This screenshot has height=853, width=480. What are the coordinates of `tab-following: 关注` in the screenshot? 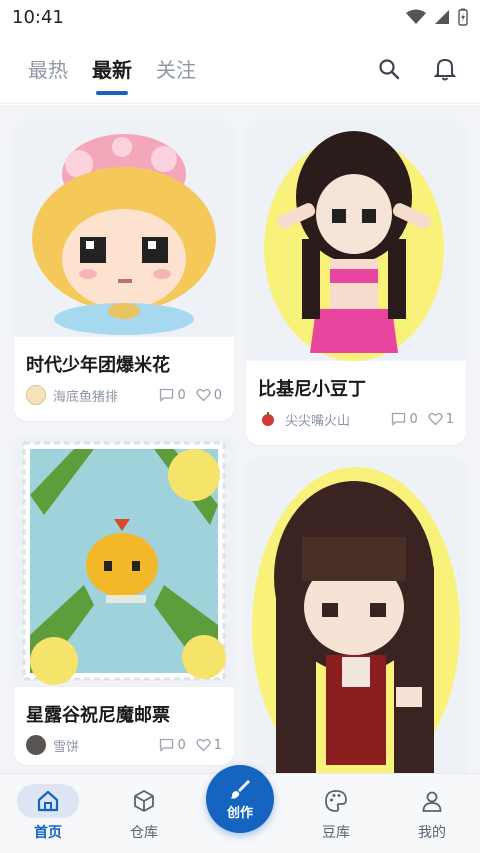 It's located at (176, 68).